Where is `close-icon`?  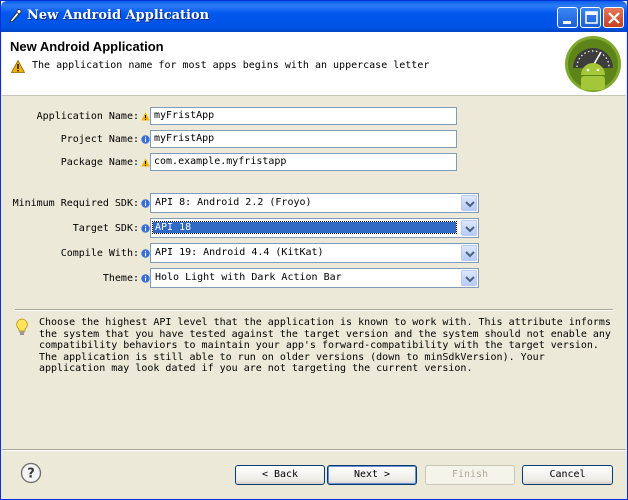
close-icon is located at coordinates (614, 18).